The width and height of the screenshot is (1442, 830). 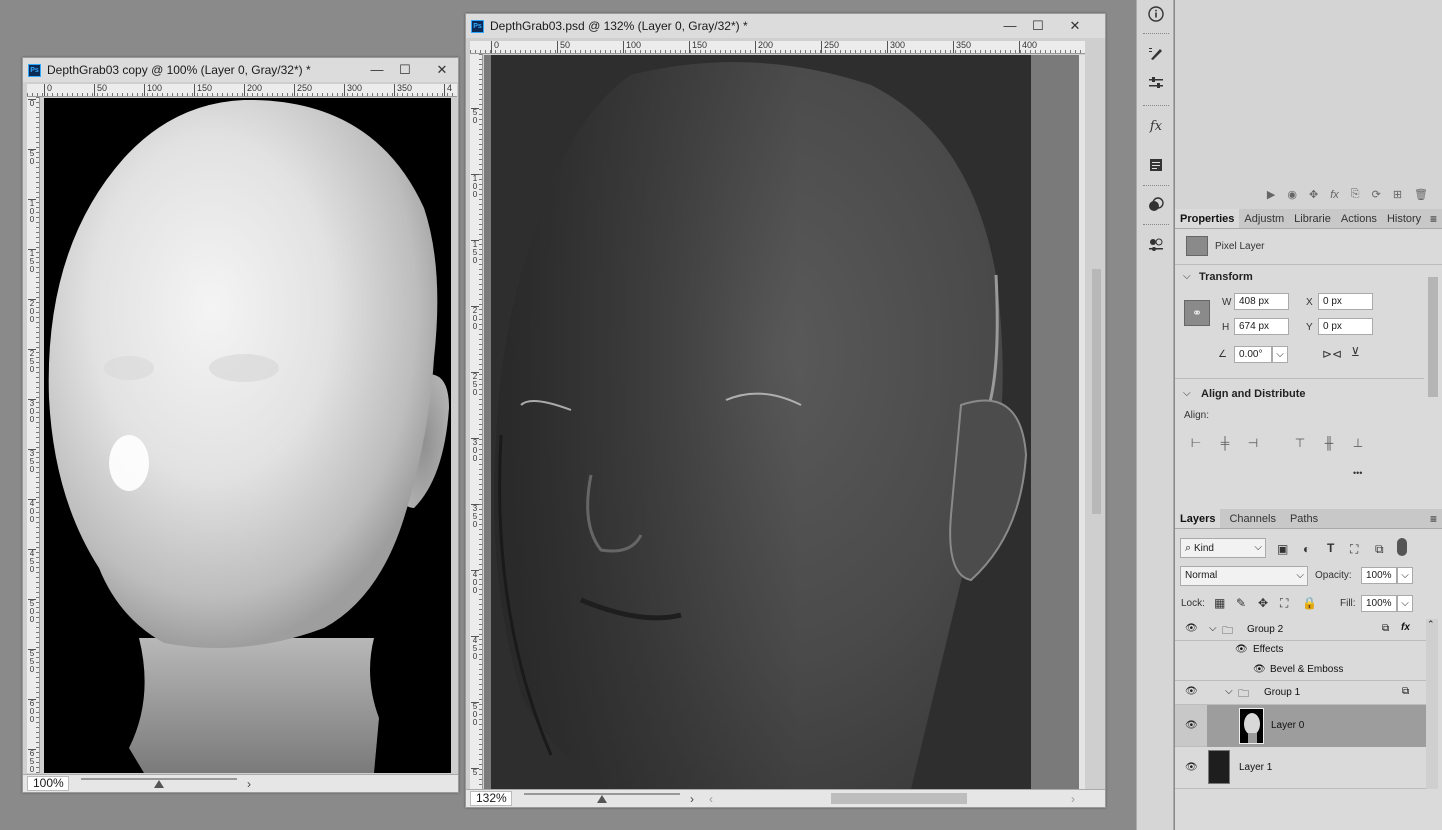 I want to click on lock-position-icon: ✥, so click(x=1263, y=603).